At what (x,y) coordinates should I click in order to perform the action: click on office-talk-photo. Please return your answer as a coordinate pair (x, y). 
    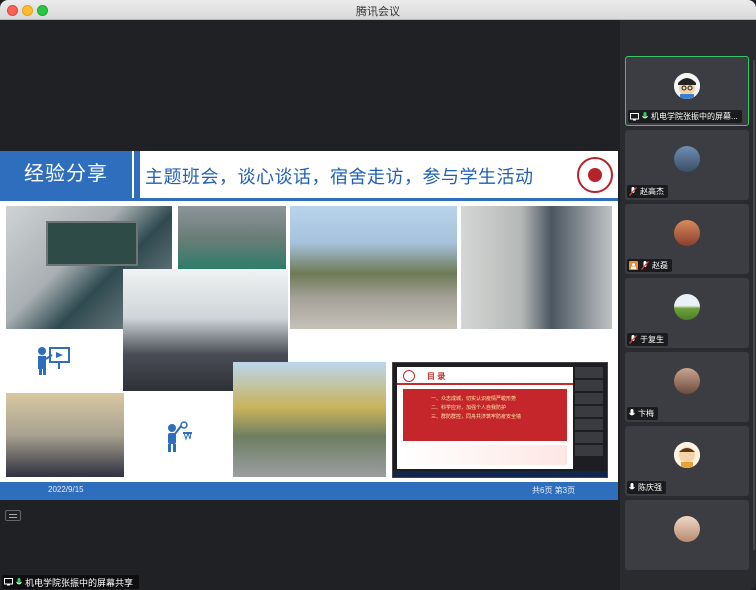
    Looking at the image, I should click on (536, 267).